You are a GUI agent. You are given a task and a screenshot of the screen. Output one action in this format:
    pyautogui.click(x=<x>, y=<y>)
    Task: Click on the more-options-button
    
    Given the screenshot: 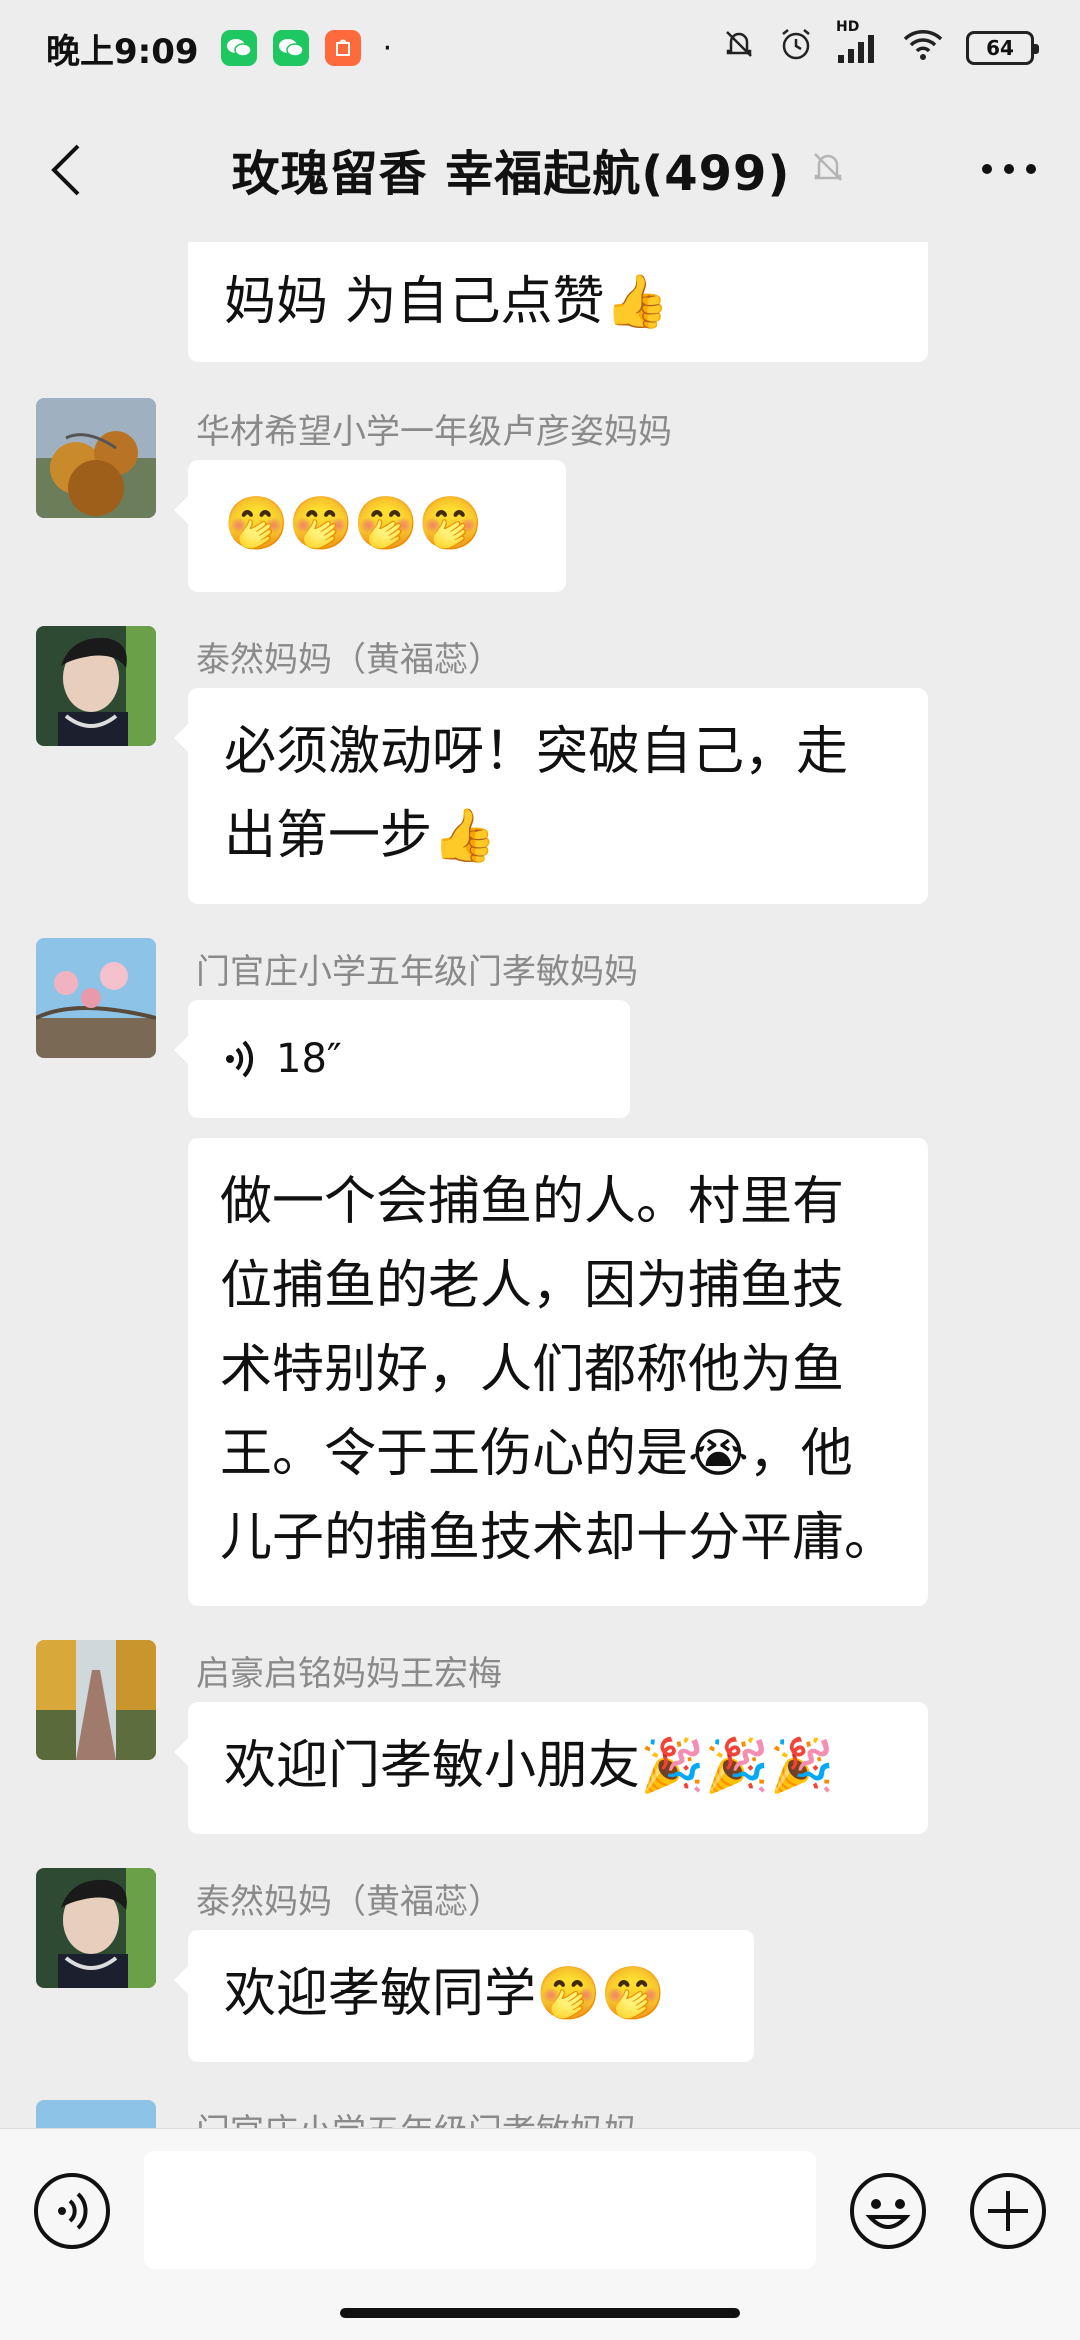 What is the action you would take?
    pyautogui.click(x=1009, y=169)
    